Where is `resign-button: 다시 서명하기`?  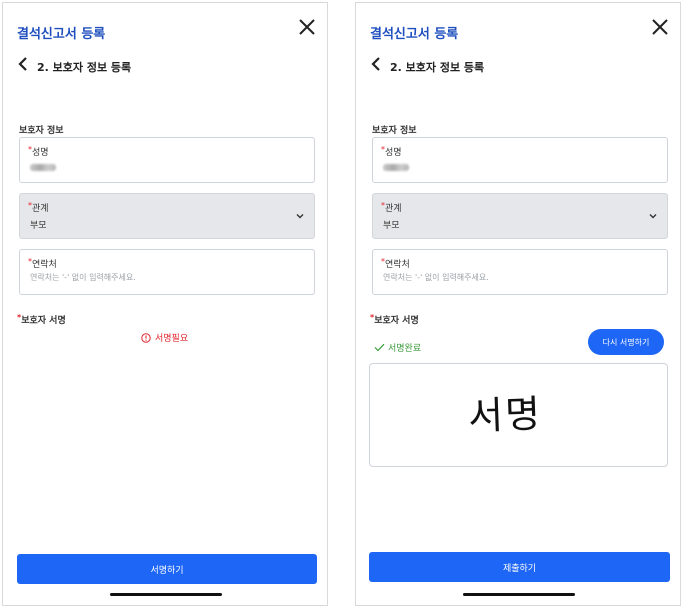
resign-button: 다시 서명하기 is located at coordinates (626, 342).